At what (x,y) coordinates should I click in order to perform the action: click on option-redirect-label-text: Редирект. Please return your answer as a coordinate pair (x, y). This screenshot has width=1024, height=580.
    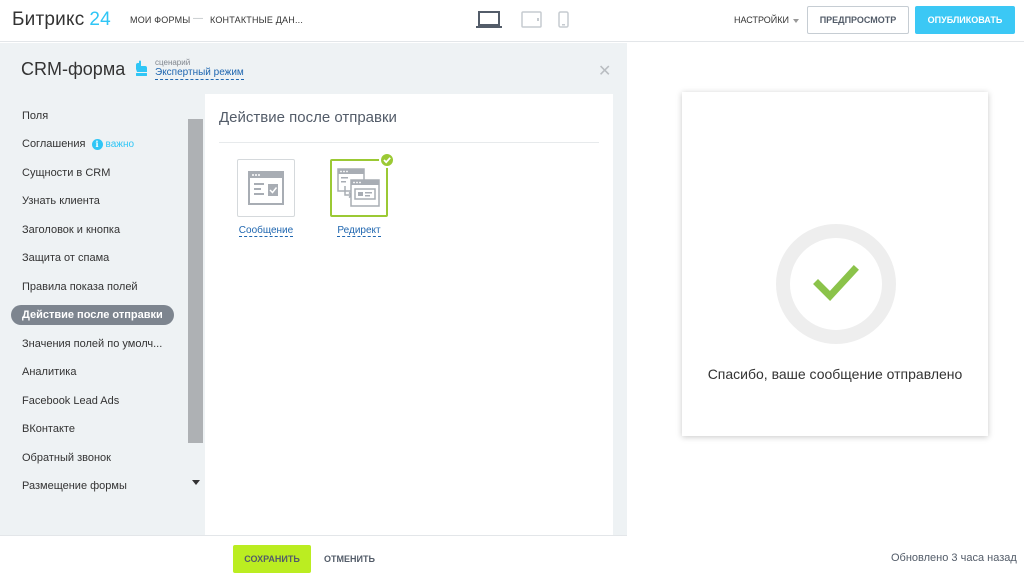
    Looking at the image, I should click on (359, 231).